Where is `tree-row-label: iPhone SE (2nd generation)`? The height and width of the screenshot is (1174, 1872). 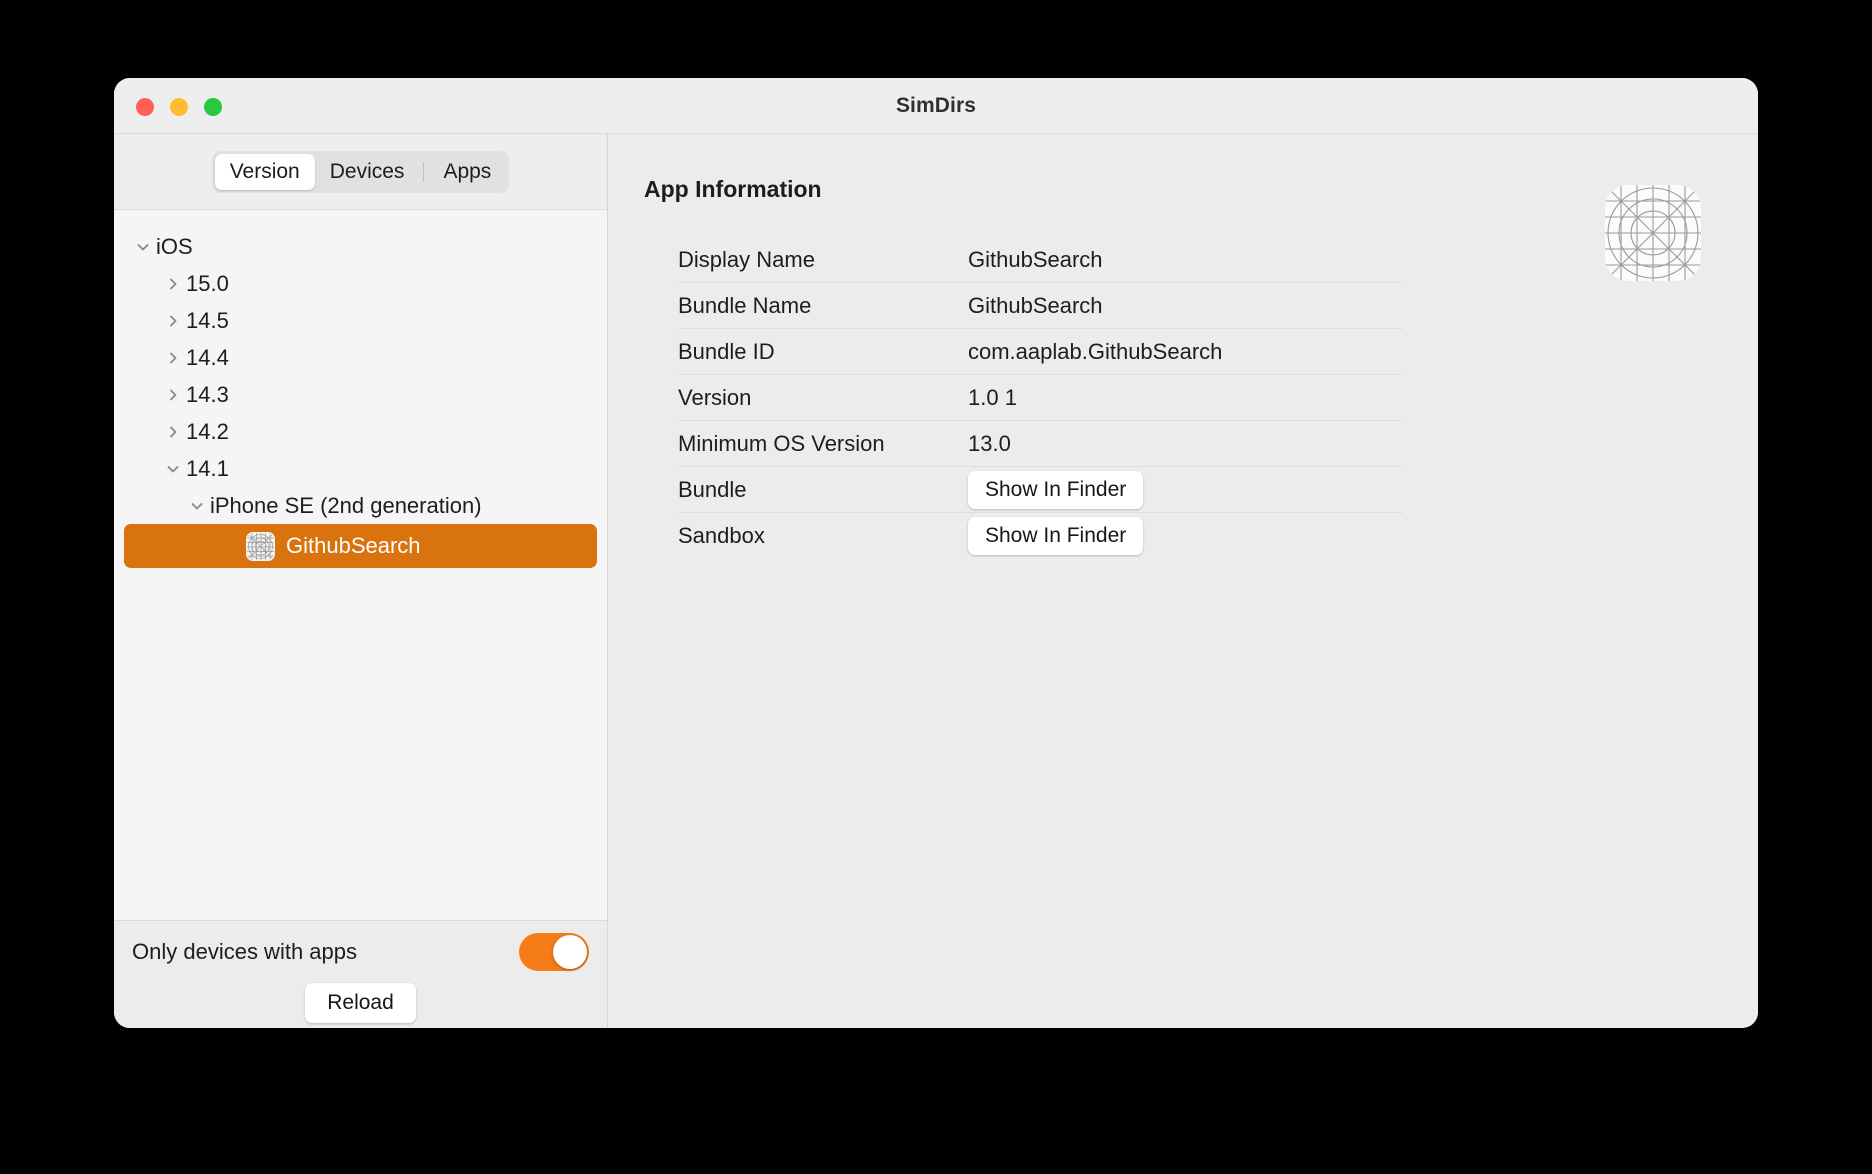 tree-row-label: iPhone SE (2nd generation) is located at coordinates (346, 505).